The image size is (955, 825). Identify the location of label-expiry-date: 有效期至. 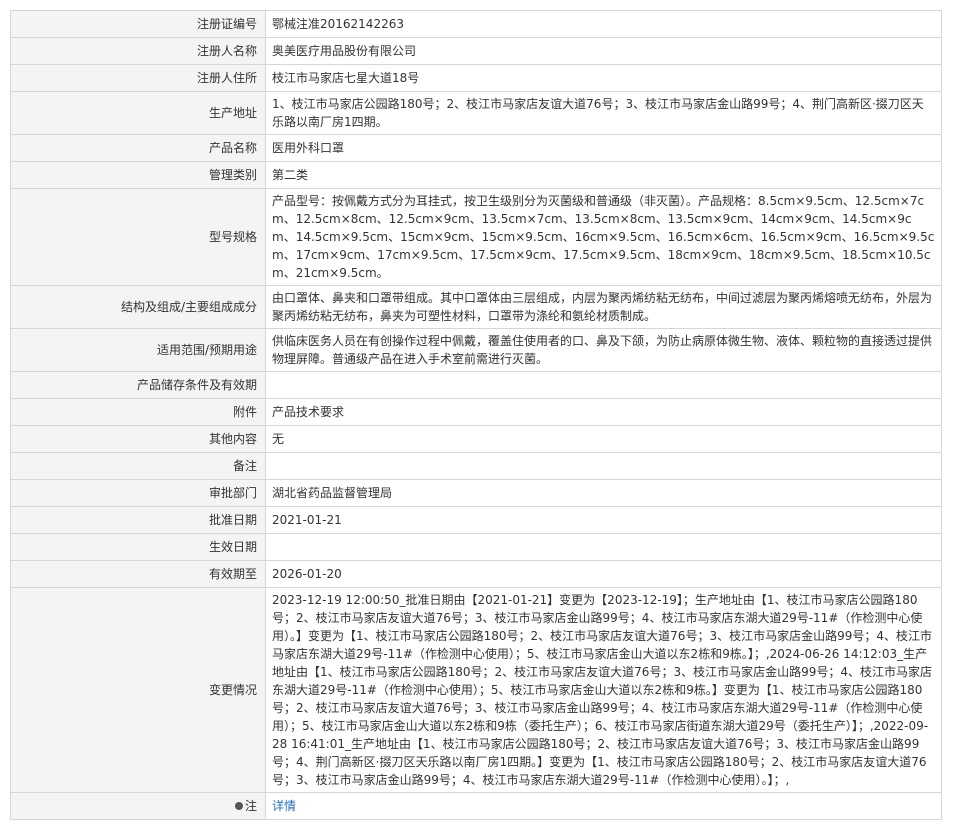
(138, 574).